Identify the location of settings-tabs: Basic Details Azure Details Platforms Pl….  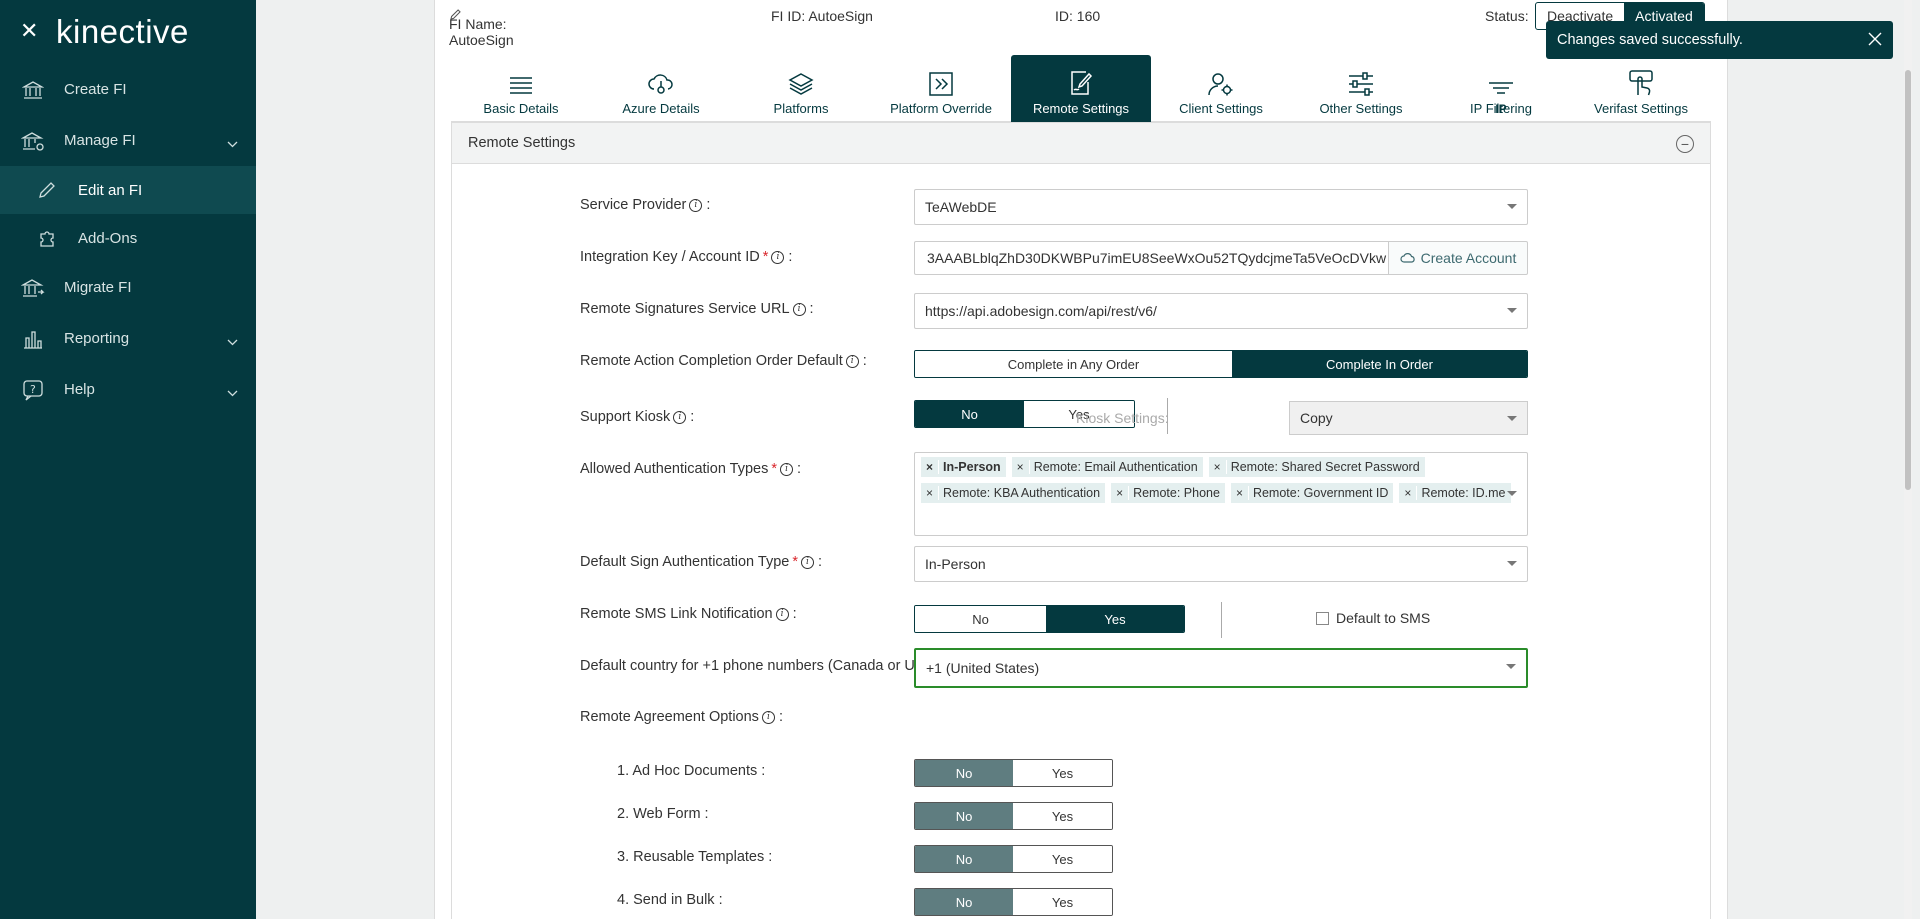
(1081, 88).